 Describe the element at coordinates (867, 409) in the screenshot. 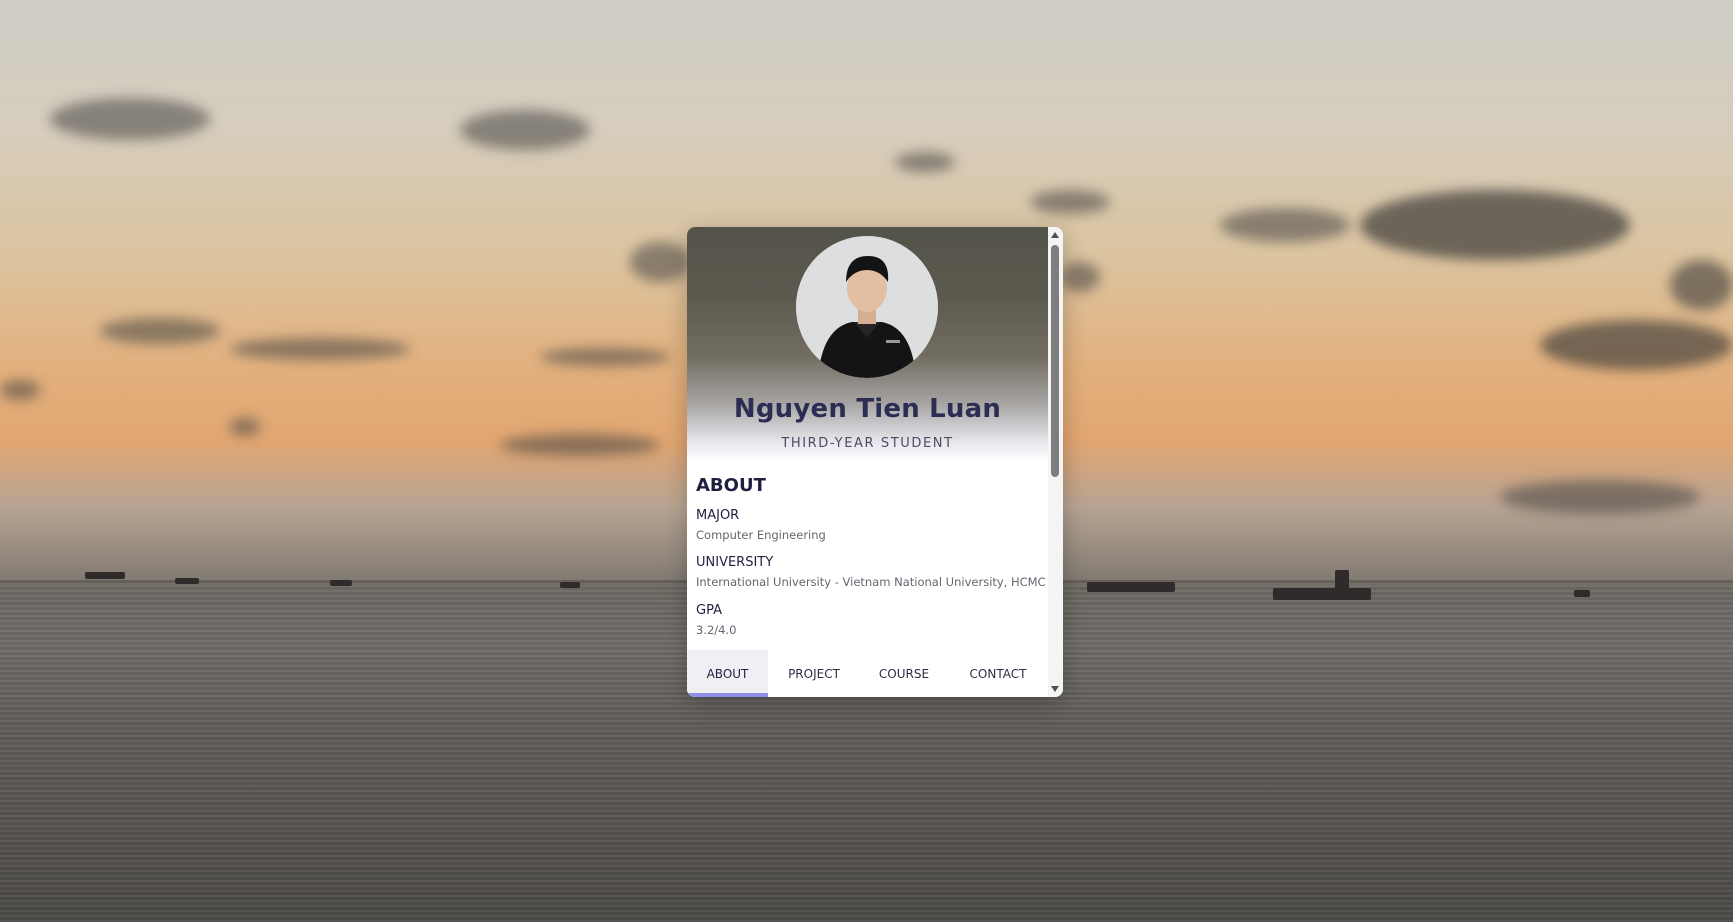

I see `profile-name: Nguyen Tien Luan` at that location.